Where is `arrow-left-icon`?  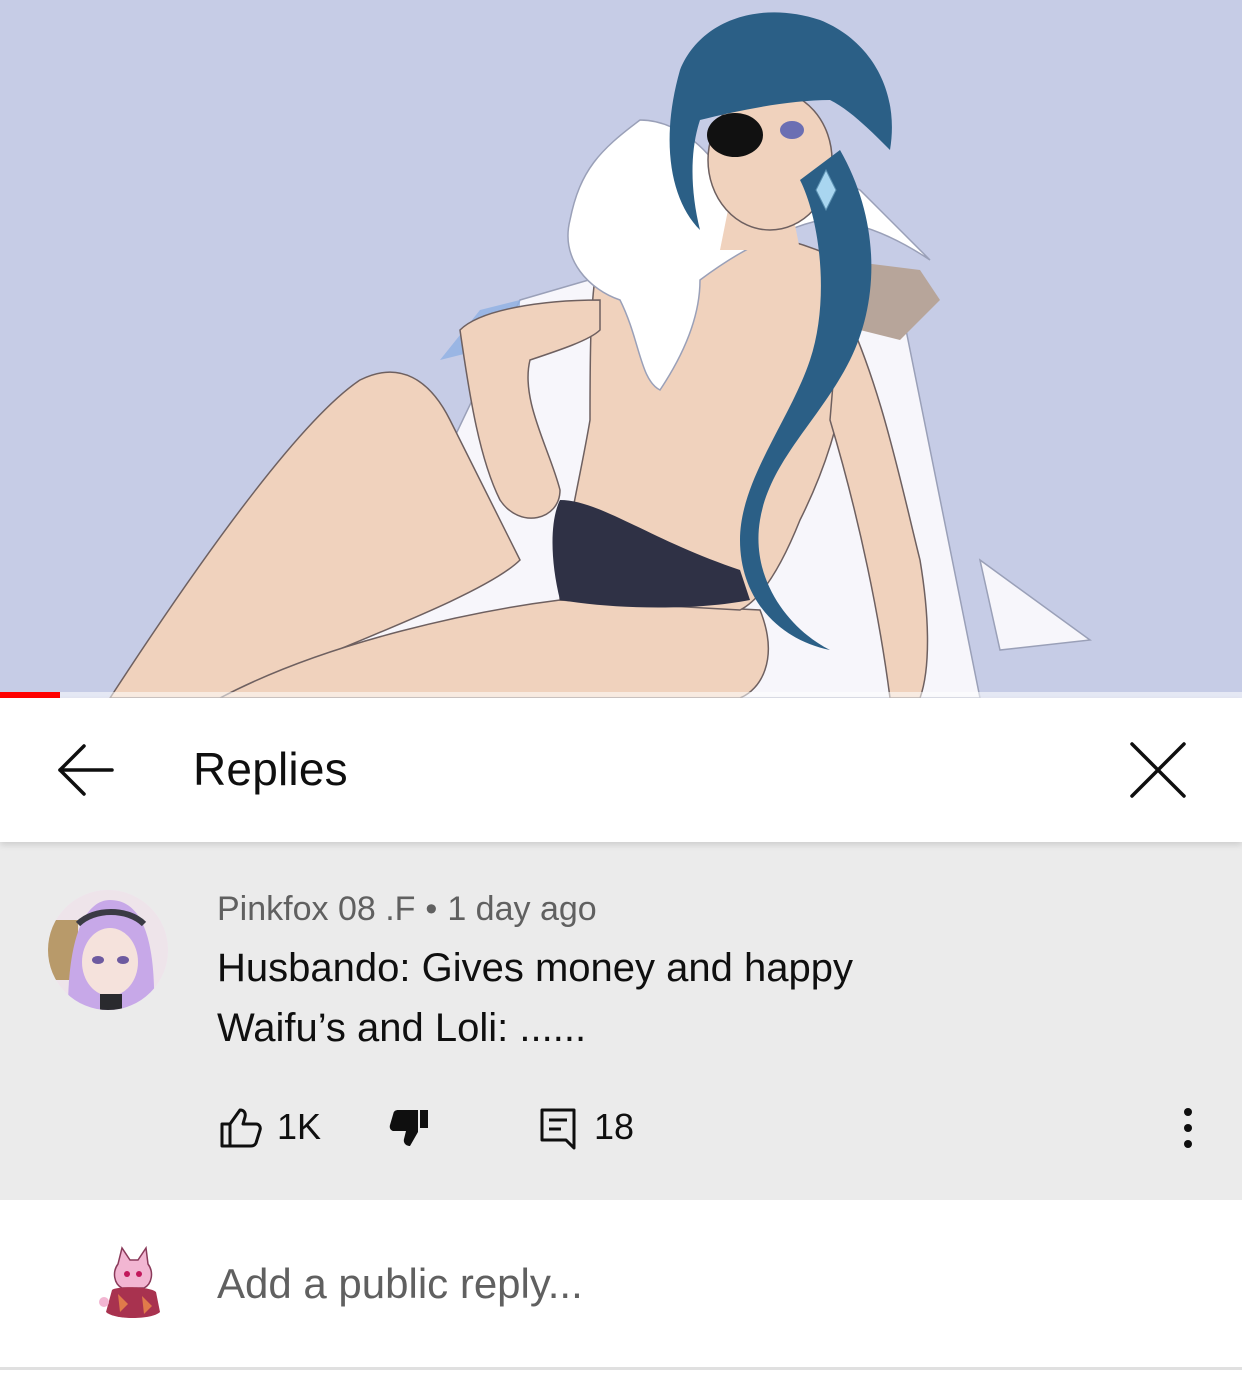 arrow-left-icon is located at coordinates (86, 770).